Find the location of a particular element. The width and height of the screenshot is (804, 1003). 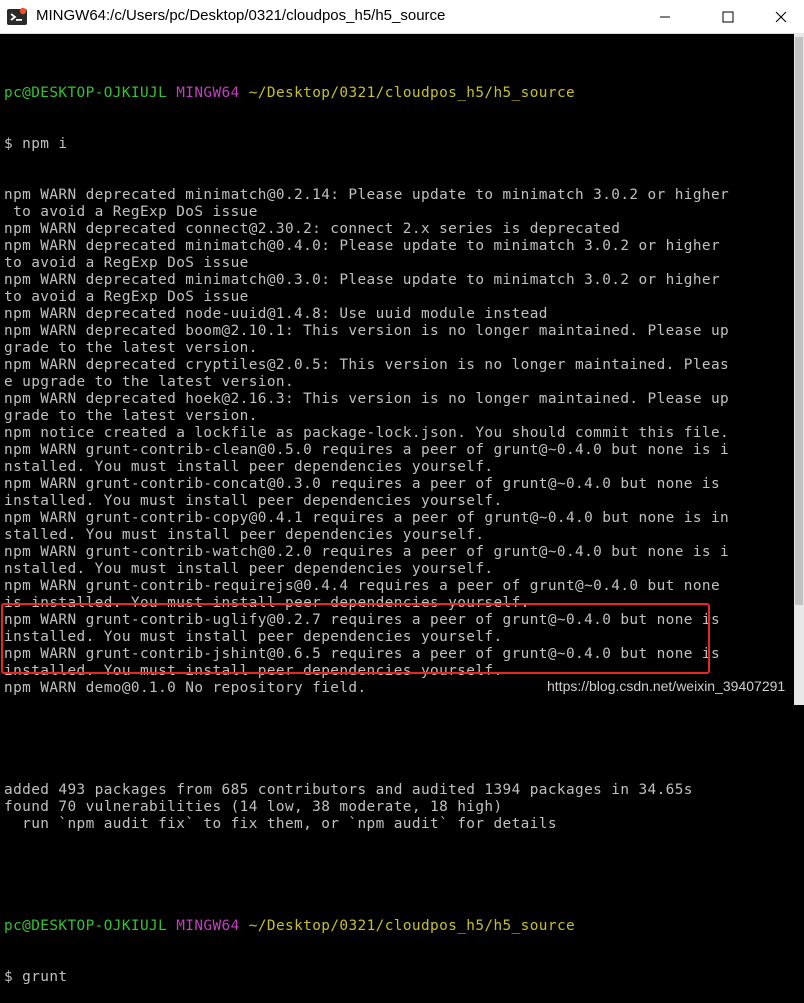

close-icon is located at coordinates (781, 16).